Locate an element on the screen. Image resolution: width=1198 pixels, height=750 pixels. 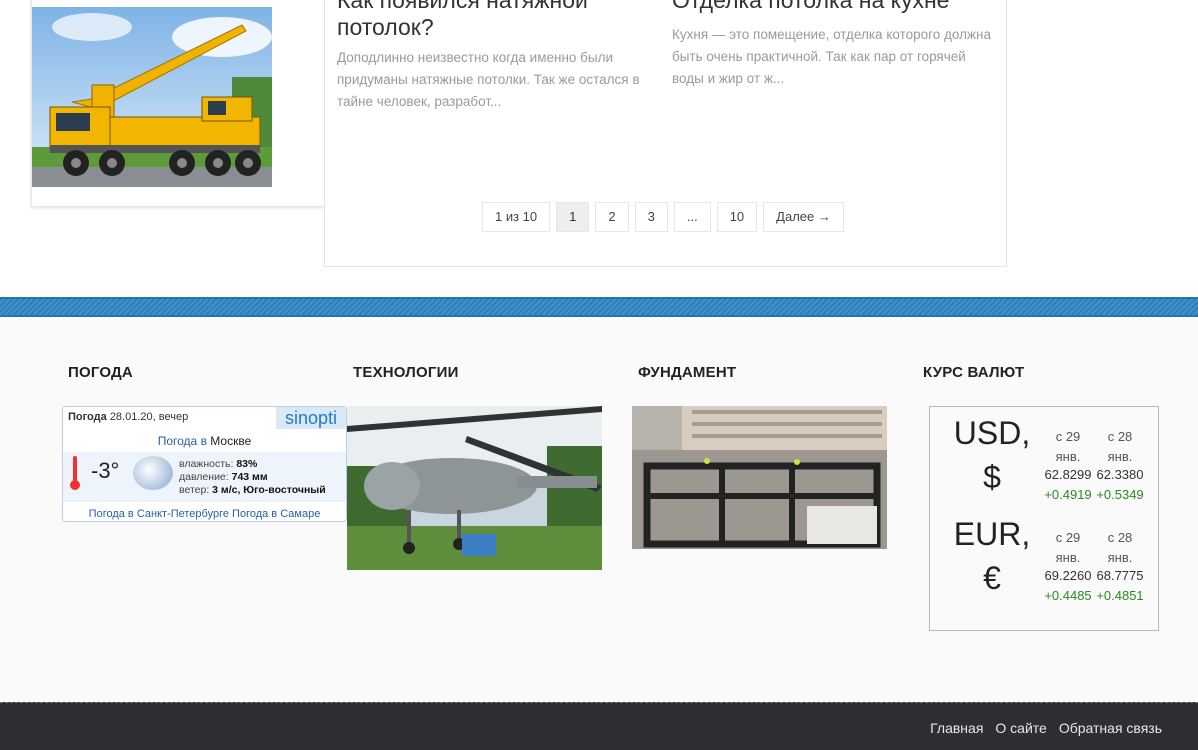
footer-nav: Главная О сайте Обратная связь is located at coordinates (1046, 728).